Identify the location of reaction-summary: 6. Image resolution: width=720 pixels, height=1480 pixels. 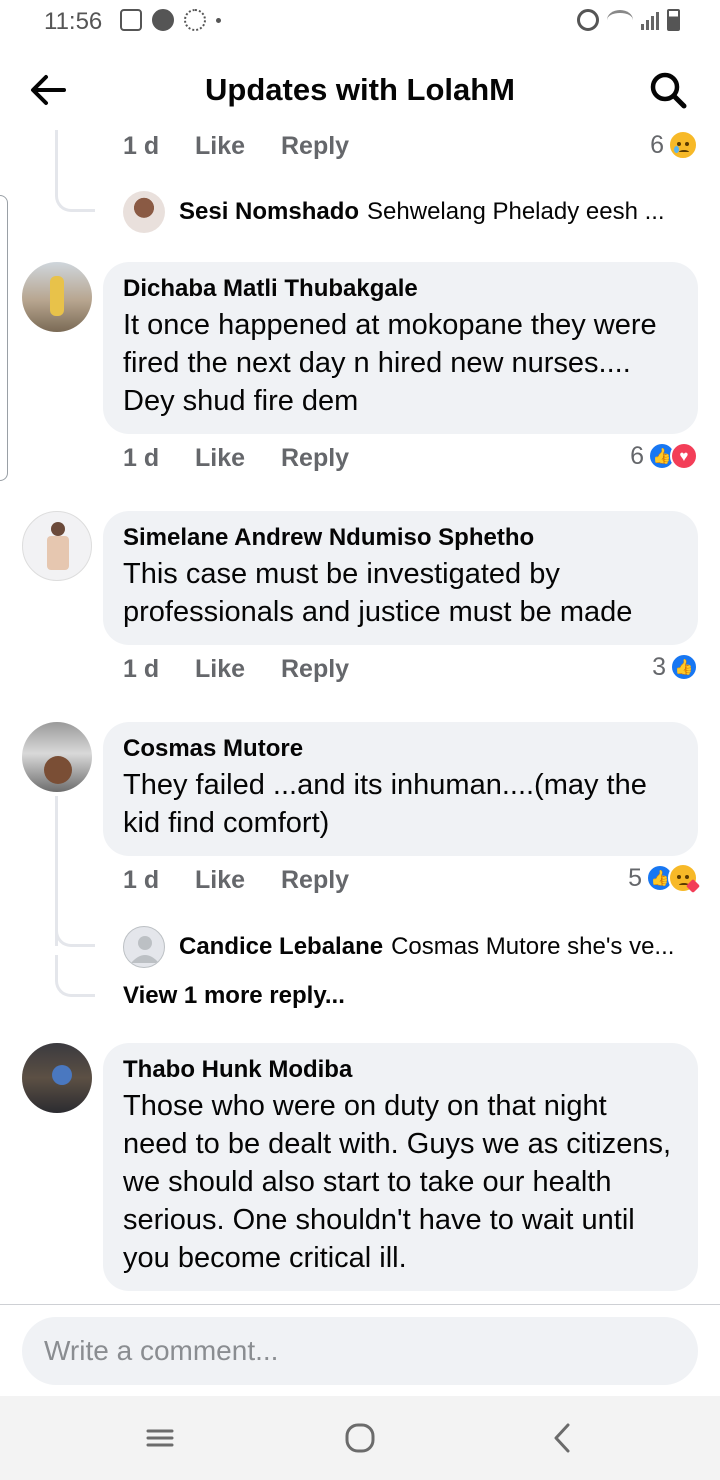
(674, 145).